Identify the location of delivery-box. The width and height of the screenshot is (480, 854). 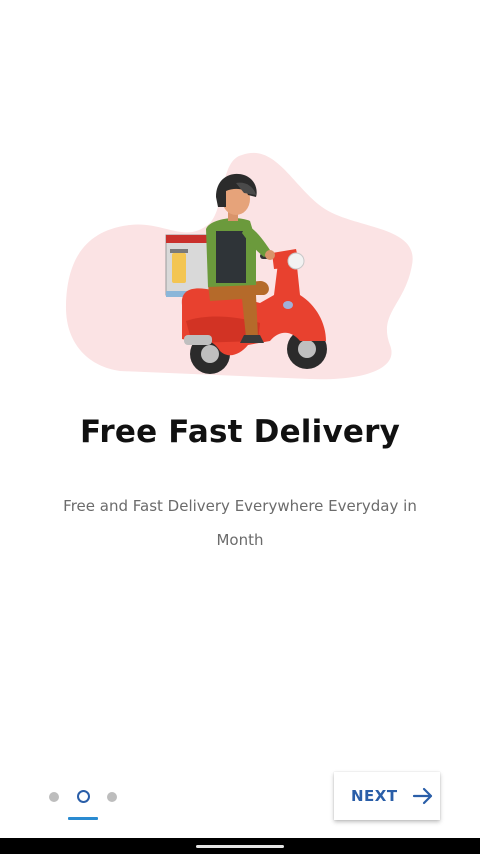
(188, 265).